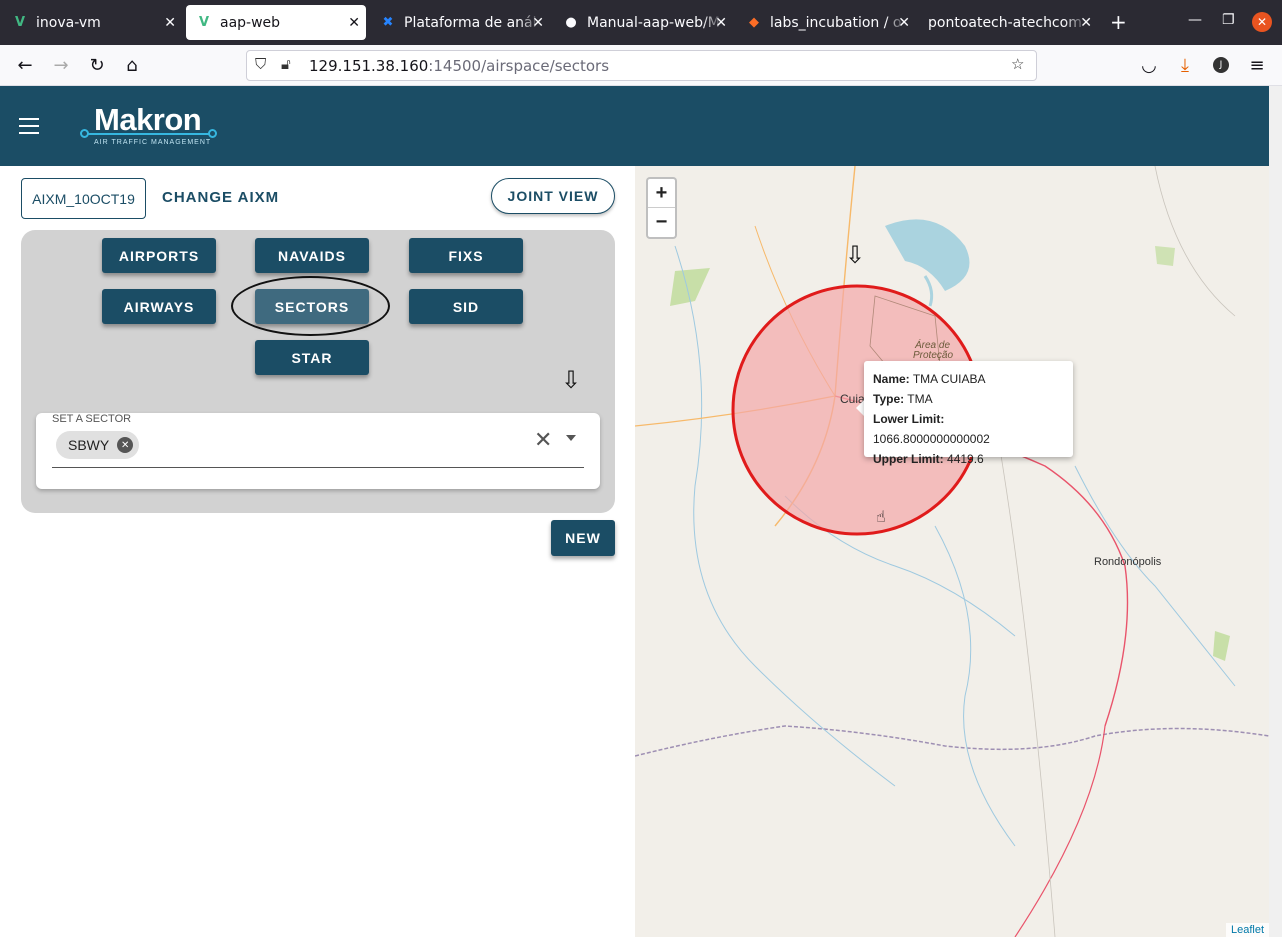 This screenshot has width=1282, height=937. I want to click on sectors-highlight-annotation, so click(310, 306).